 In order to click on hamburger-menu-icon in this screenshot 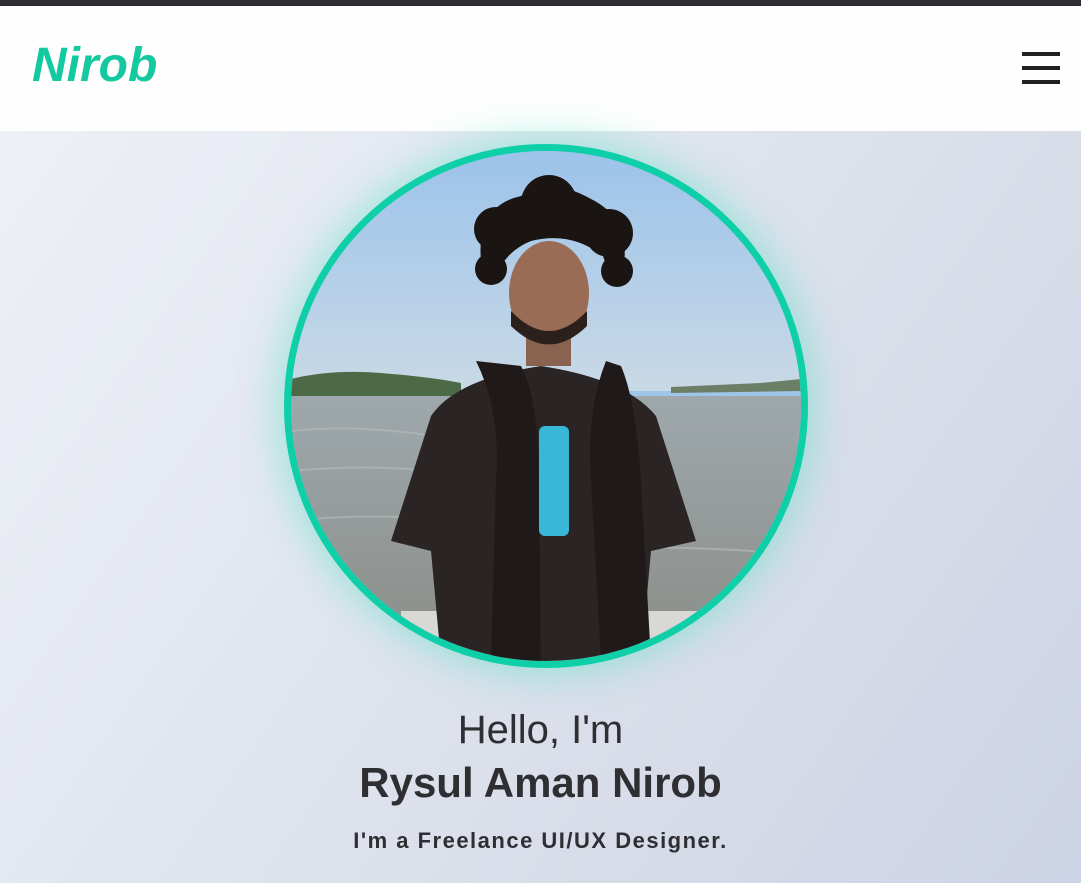, I will do `click(1040, 70)`.